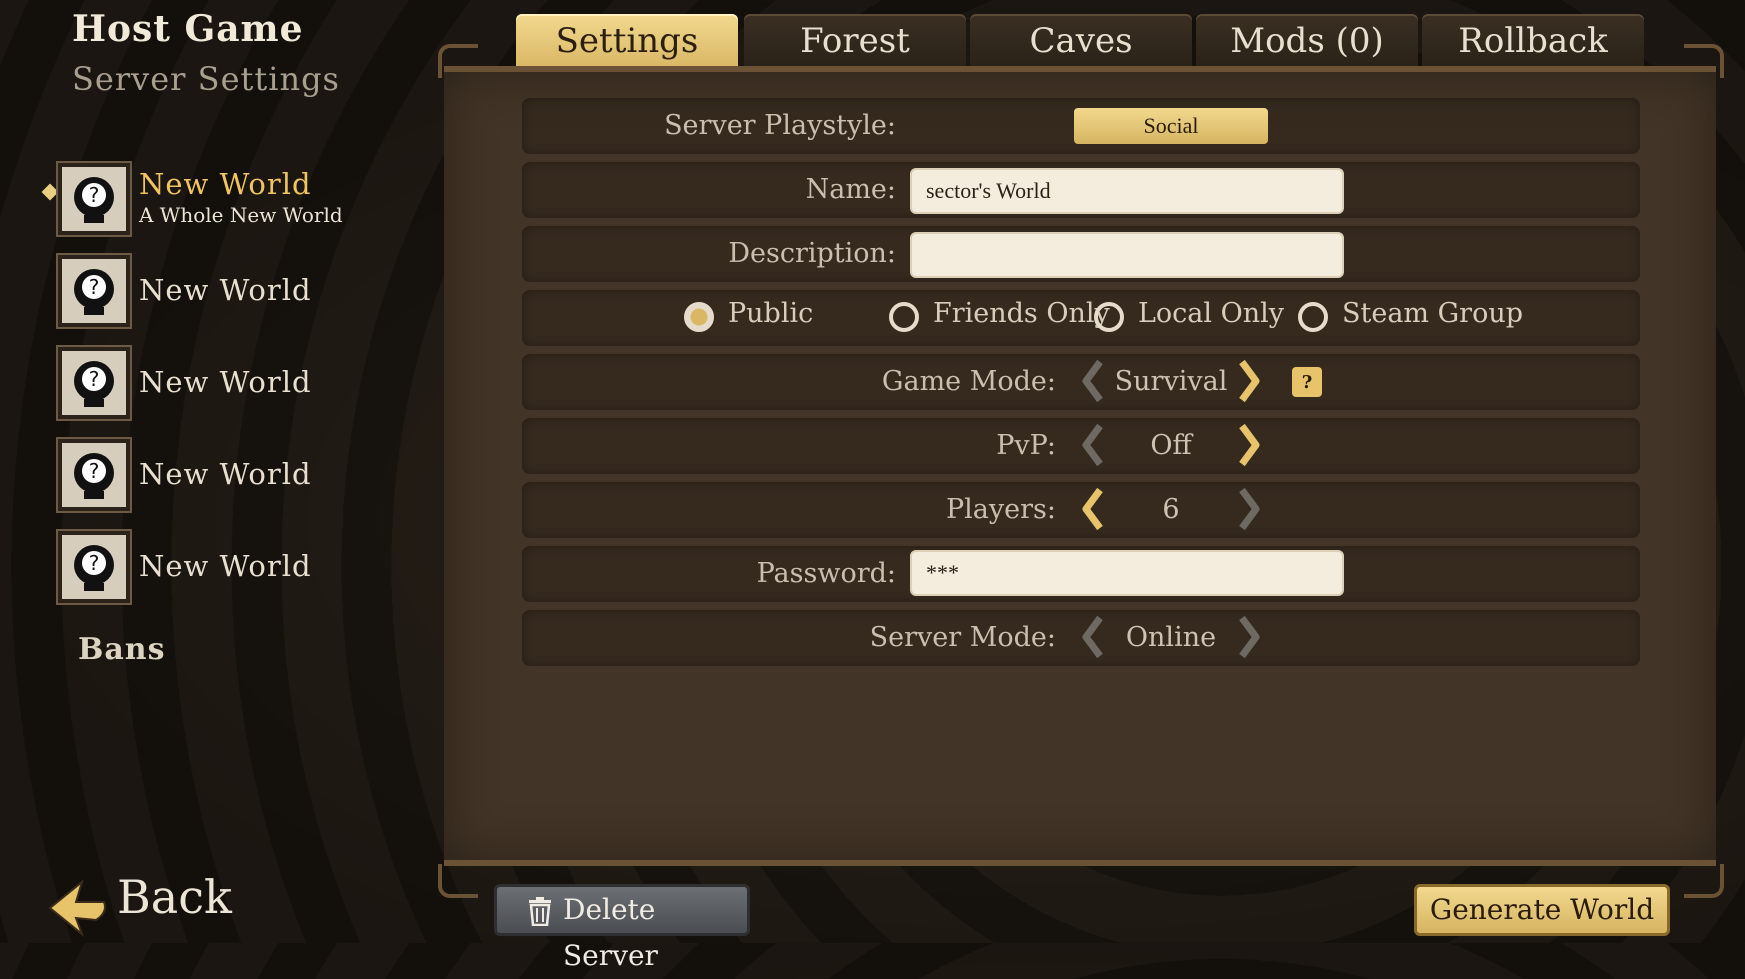 Image resolution: width=1745 pixels, height=979 pixels. What do you see at coordinates (1249, 381) in the screenshot?
I see `game-mode-next-arrow` at bounding box center [1249, 381].